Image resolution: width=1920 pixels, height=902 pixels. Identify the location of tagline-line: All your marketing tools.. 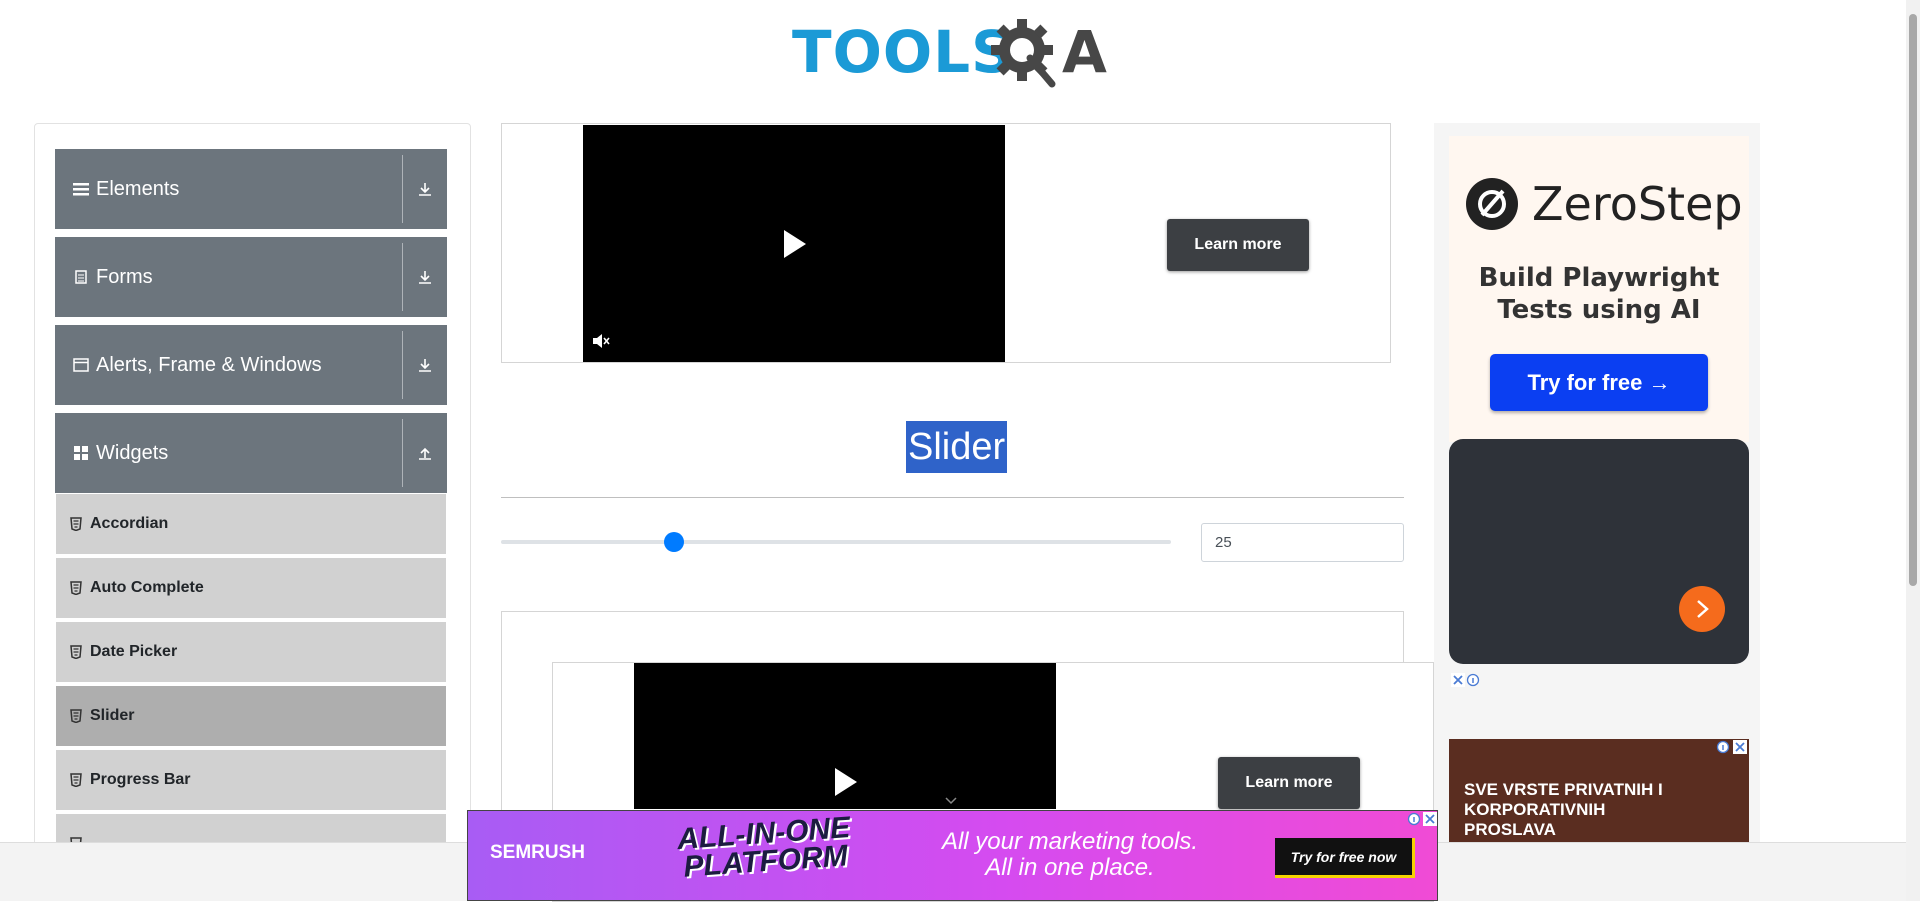
(1070, 841).